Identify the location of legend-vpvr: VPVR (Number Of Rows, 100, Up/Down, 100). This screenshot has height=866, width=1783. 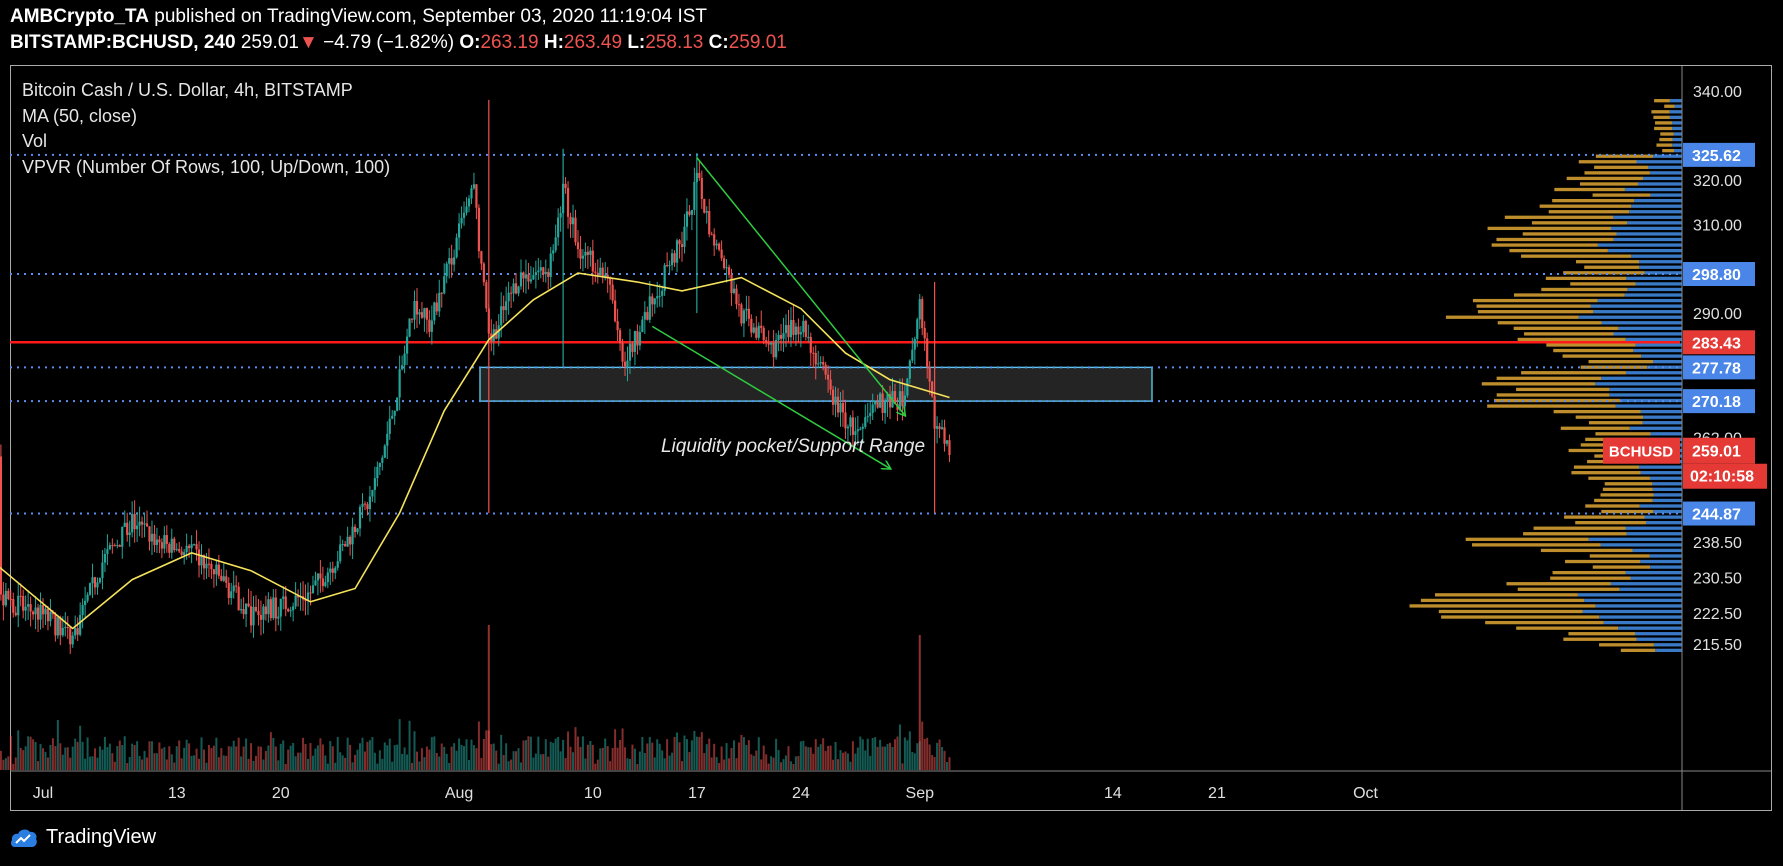
(206, 168).